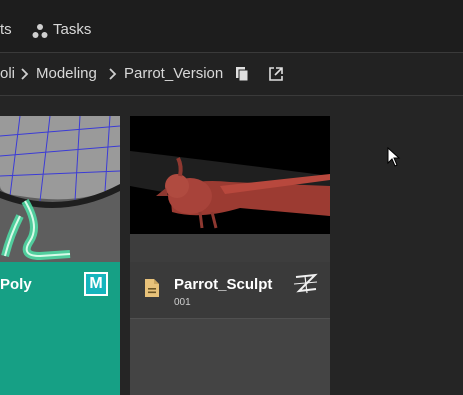 This screenshot has width=463, height=395. What do you see at coordinates (305, 283) in the screenshot?
I see `zbrush-icon` at bounding box center [305, 283].